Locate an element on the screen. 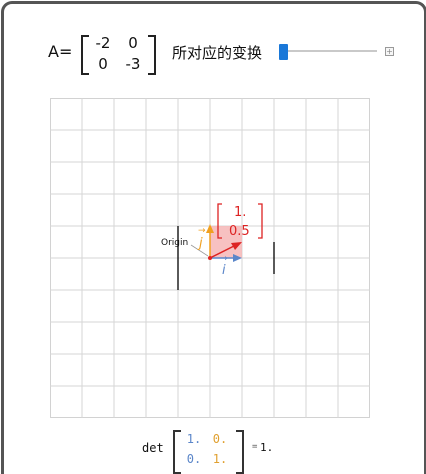  i-hat-label-arrow: → is located at coordinates (224, 259).